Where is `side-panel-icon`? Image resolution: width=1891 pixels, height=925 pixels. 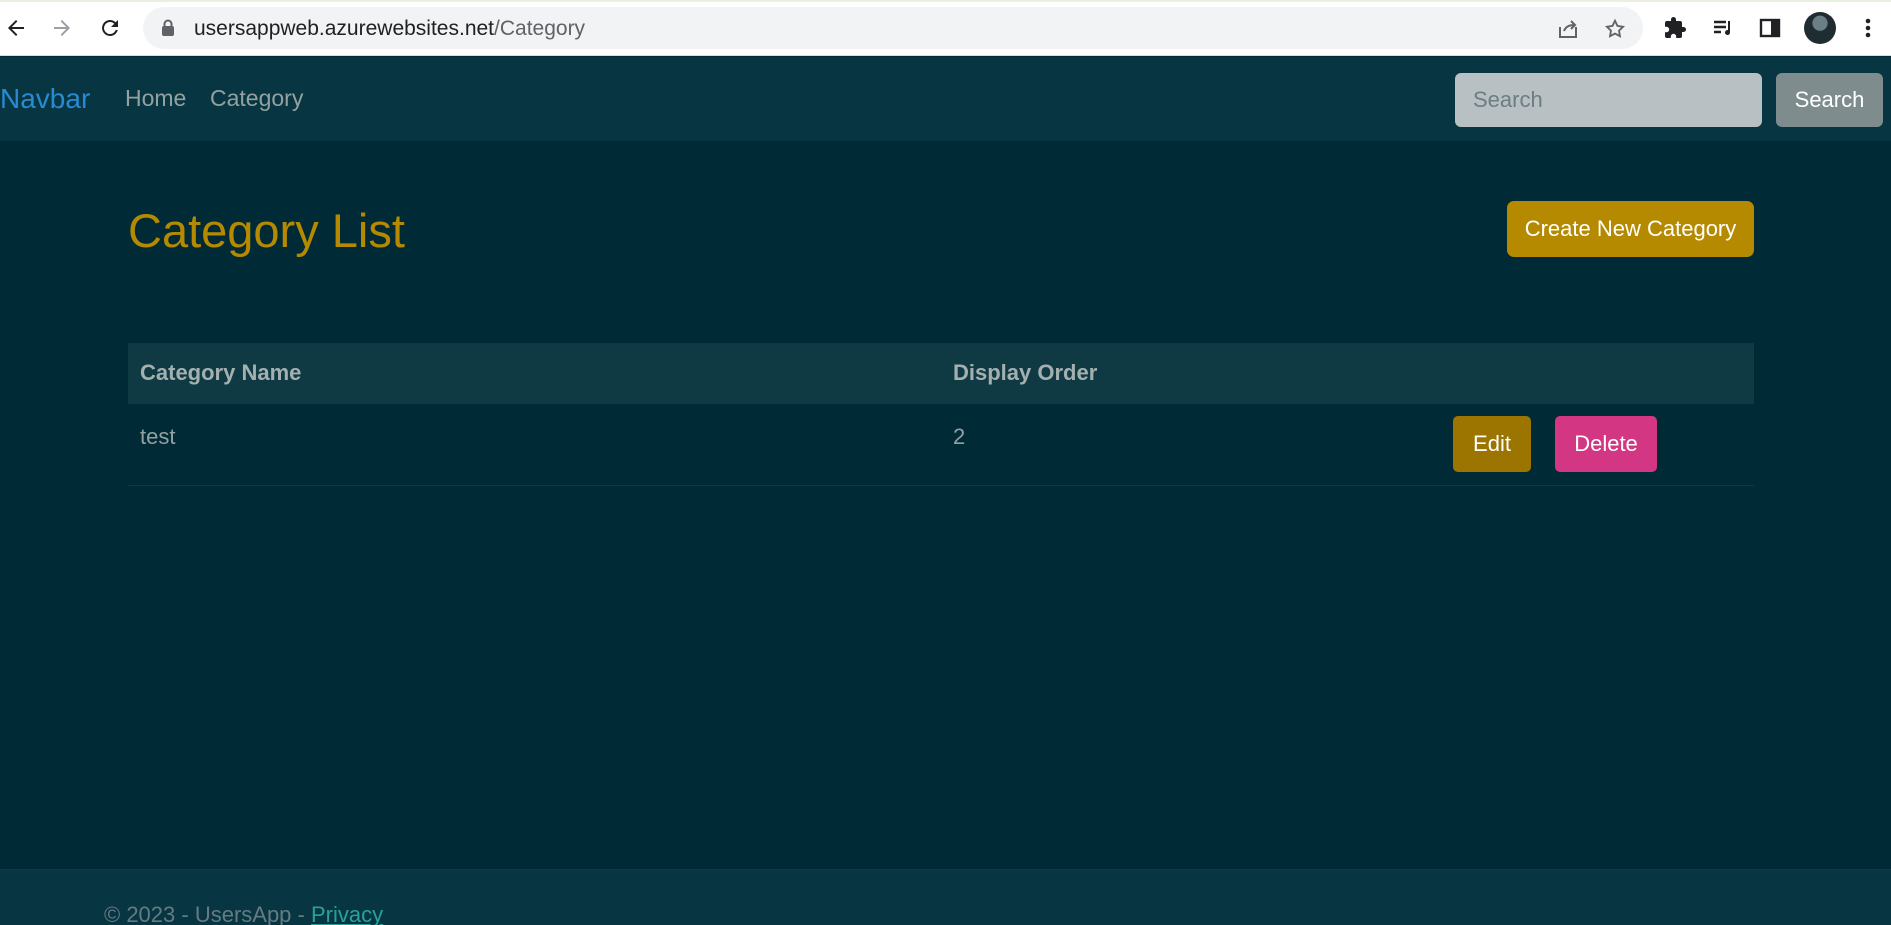 side-panel-icon is located at coordinates (1770, 28).